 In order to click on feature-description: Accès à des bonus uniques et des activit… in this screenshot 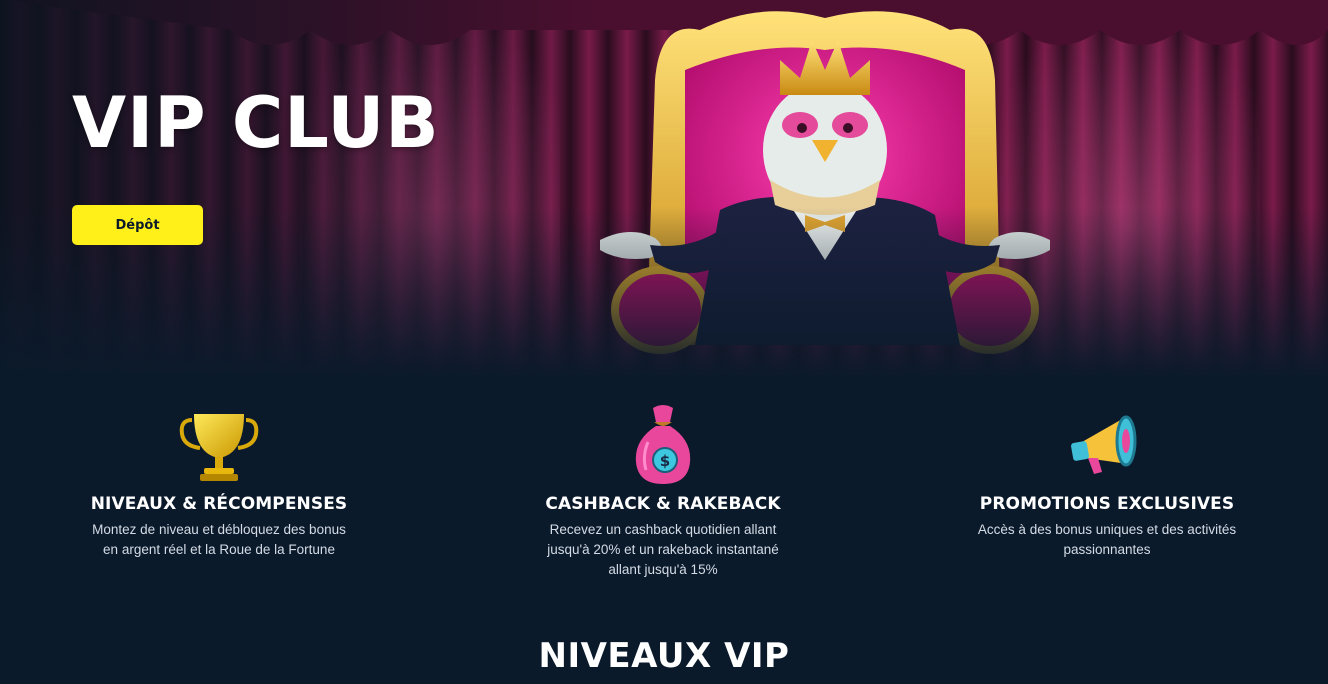, I will do `click(1107, 539)`.